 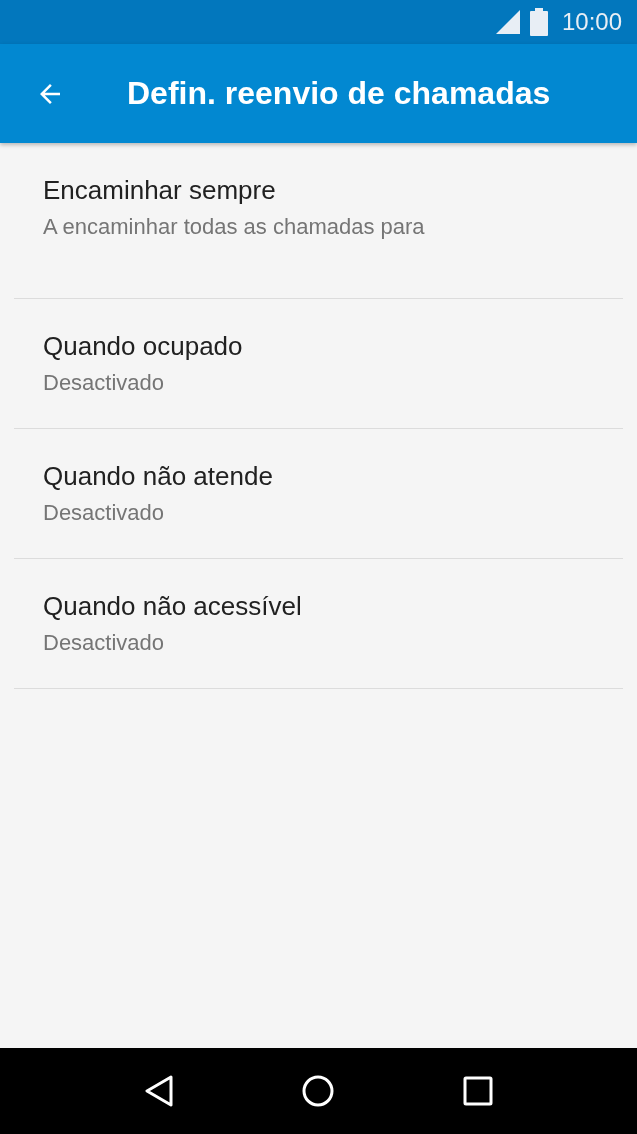 What do you see at coordinates (234, 227) in the screenshot?
I see `setting-summary: A encaminhar todas as chamadas para` at bounding box center [234, 227].